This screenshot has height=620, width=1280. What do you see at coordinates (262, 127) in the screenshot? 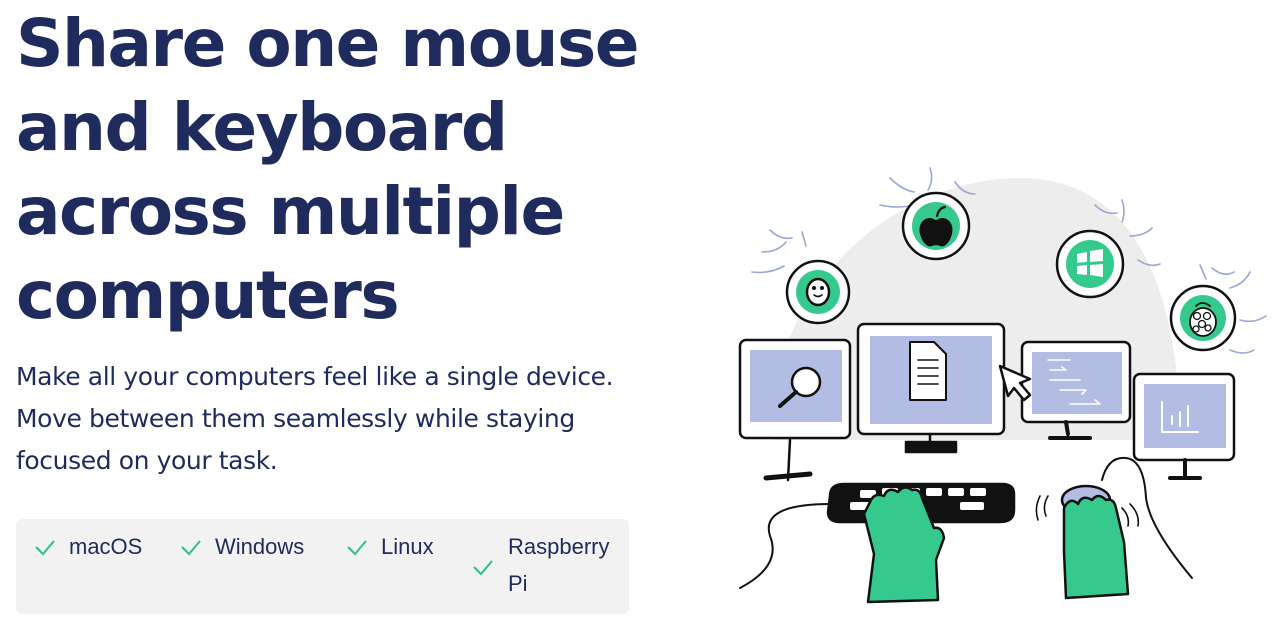
I see `hero-title-line: and keyboard` at bounding box center [262, 127].